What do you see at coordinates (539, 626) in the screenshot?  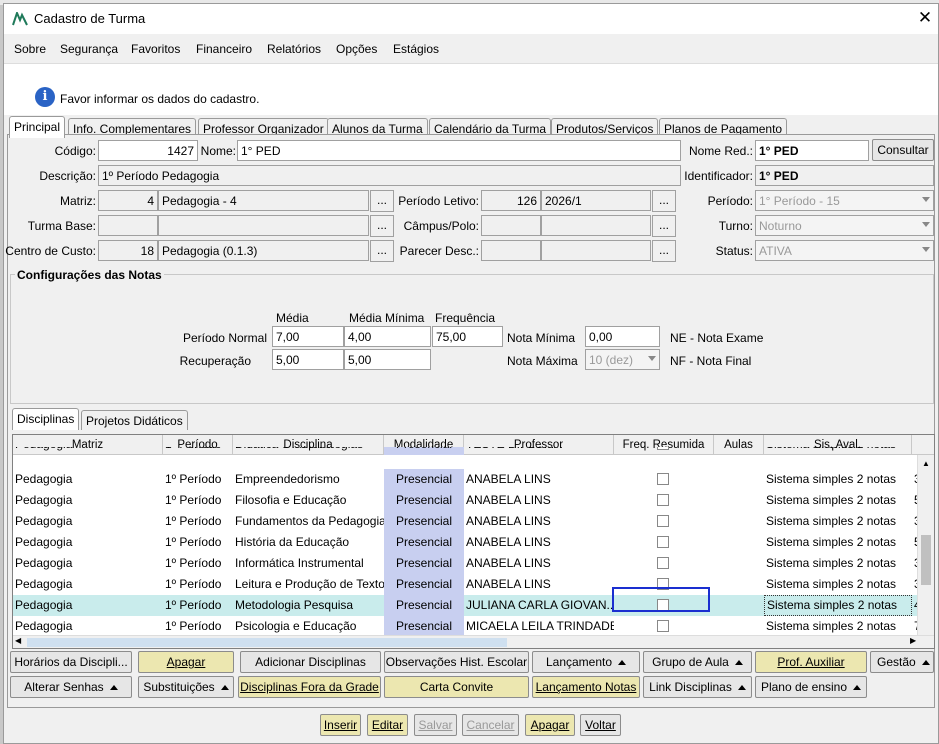 I see `cell-professor: MICAELA LEILA TRINDADE` at bounding box center [539, 626].